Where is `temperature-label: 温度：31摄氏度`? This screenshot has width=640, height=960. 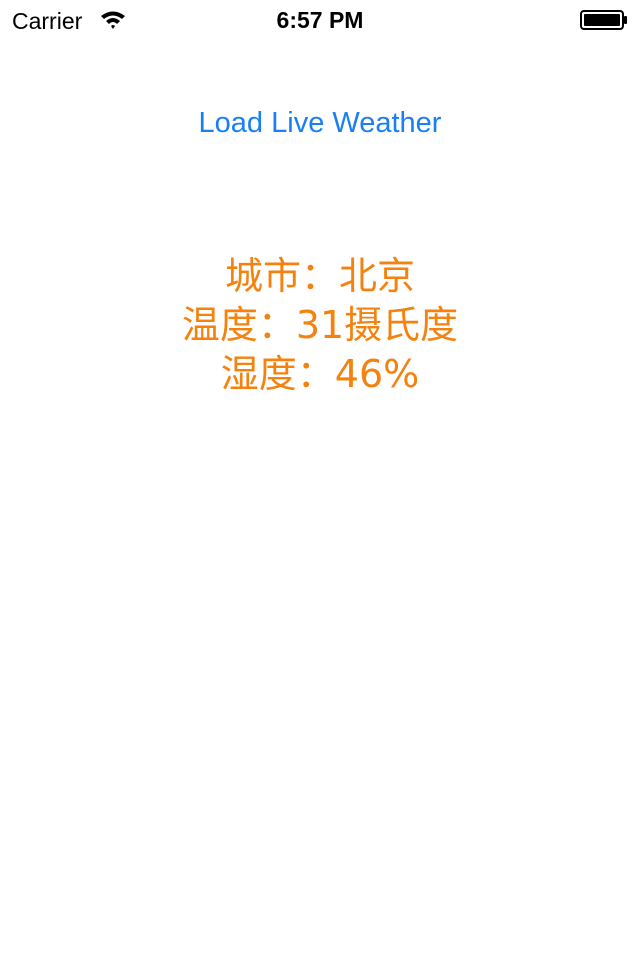 temperature-label: 温度：31摄氏度 is located at coordinates (320, 325).